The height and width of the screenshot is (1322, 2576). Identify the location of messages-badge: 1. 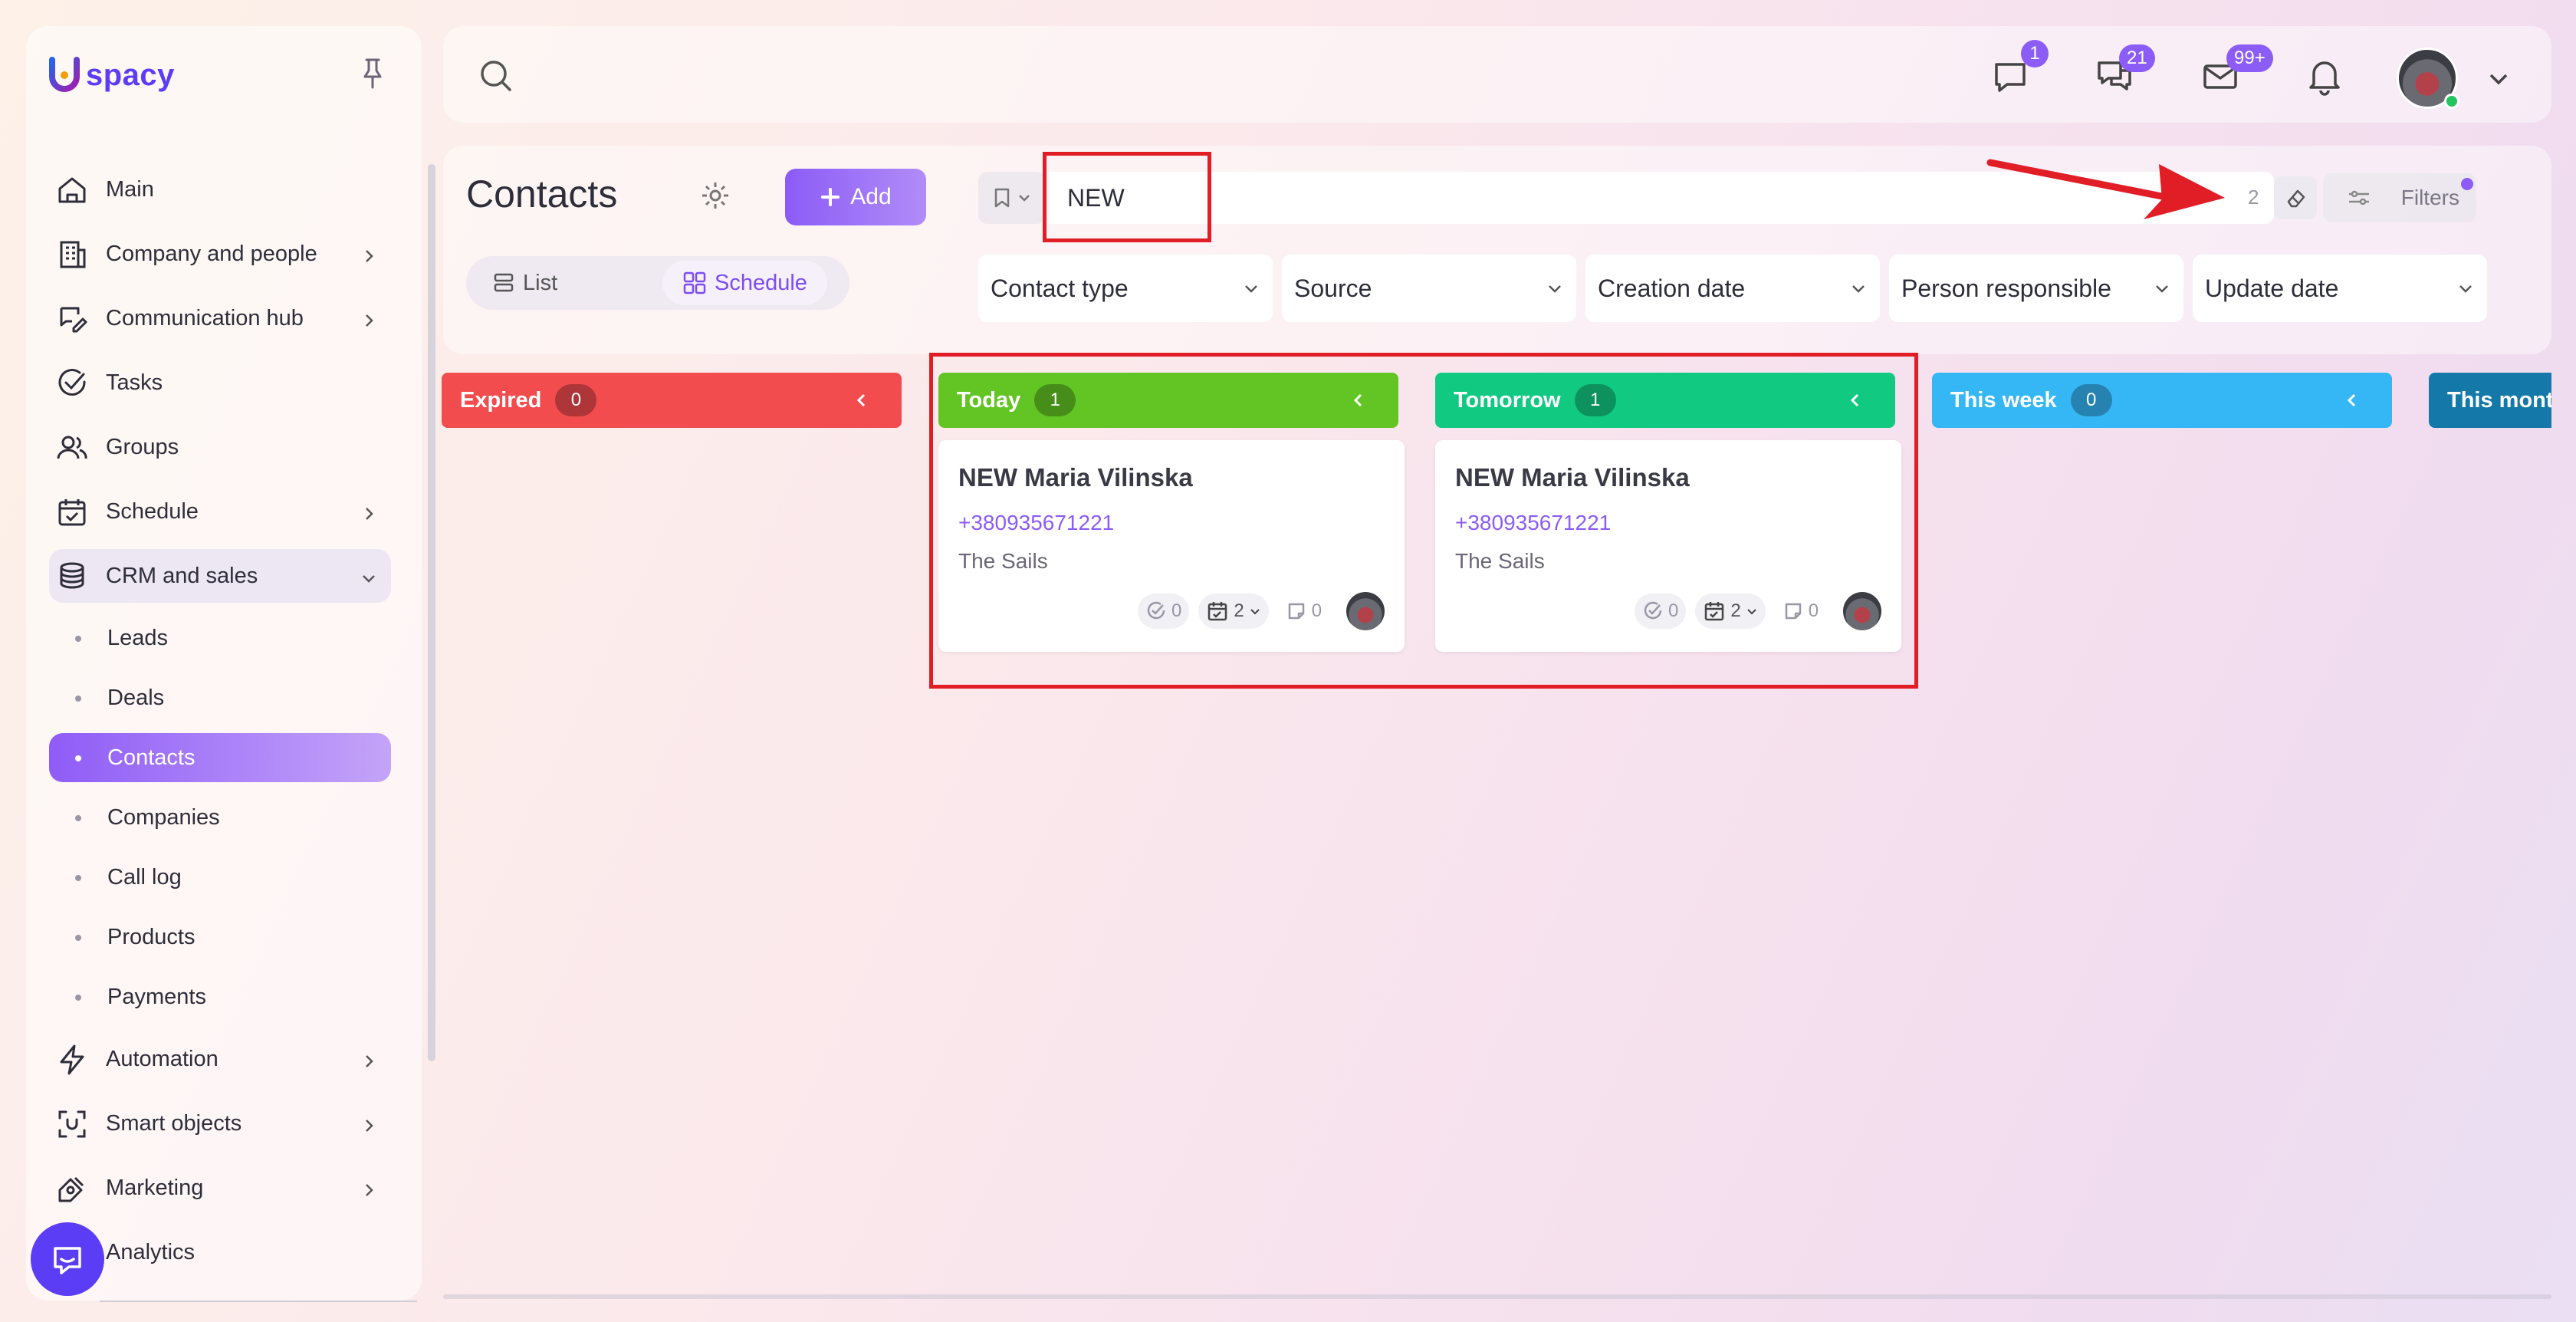
(2035, 53).